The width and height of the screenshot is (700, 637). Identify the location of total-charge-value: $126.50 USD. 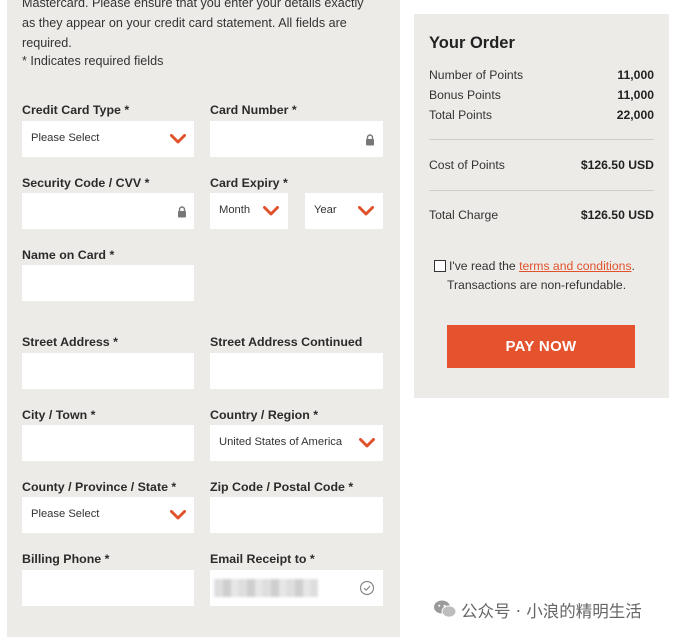
(617, 215).